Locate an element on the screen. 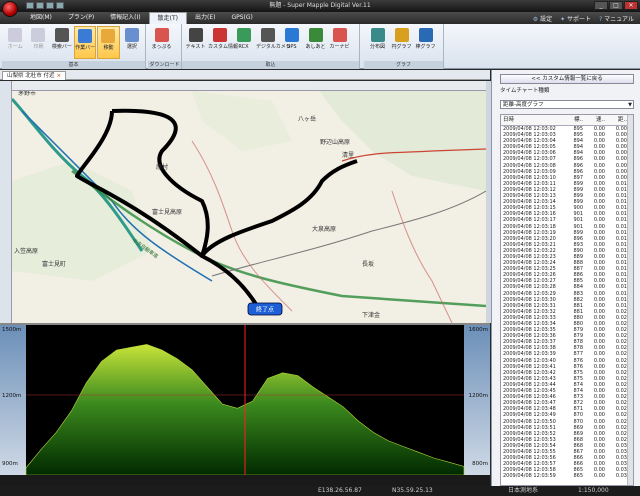 This screenshot has height=496, width=640. app-menu-orb is located at coordinates (10, 9).